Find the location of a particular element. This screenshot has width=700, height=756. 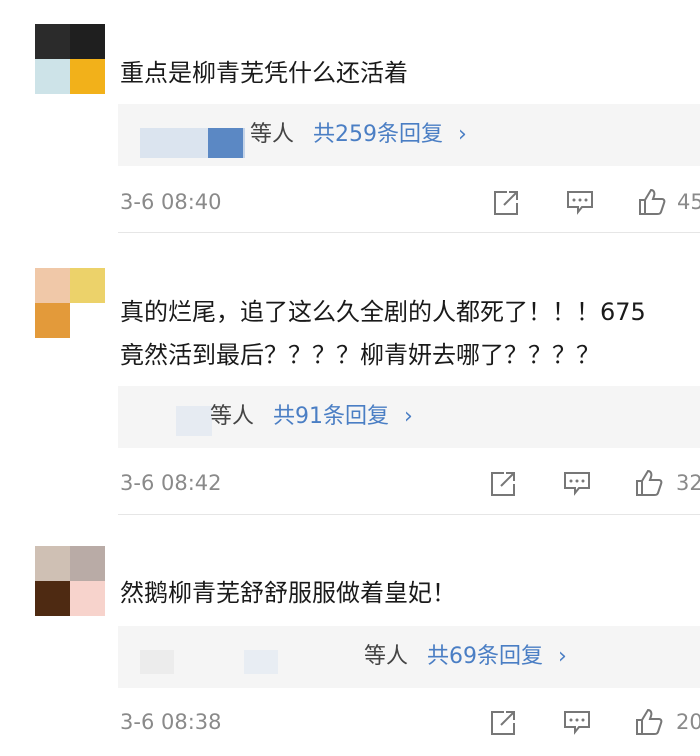

timestamp: 3-6 08:38 is located at coordinates (171, 722).